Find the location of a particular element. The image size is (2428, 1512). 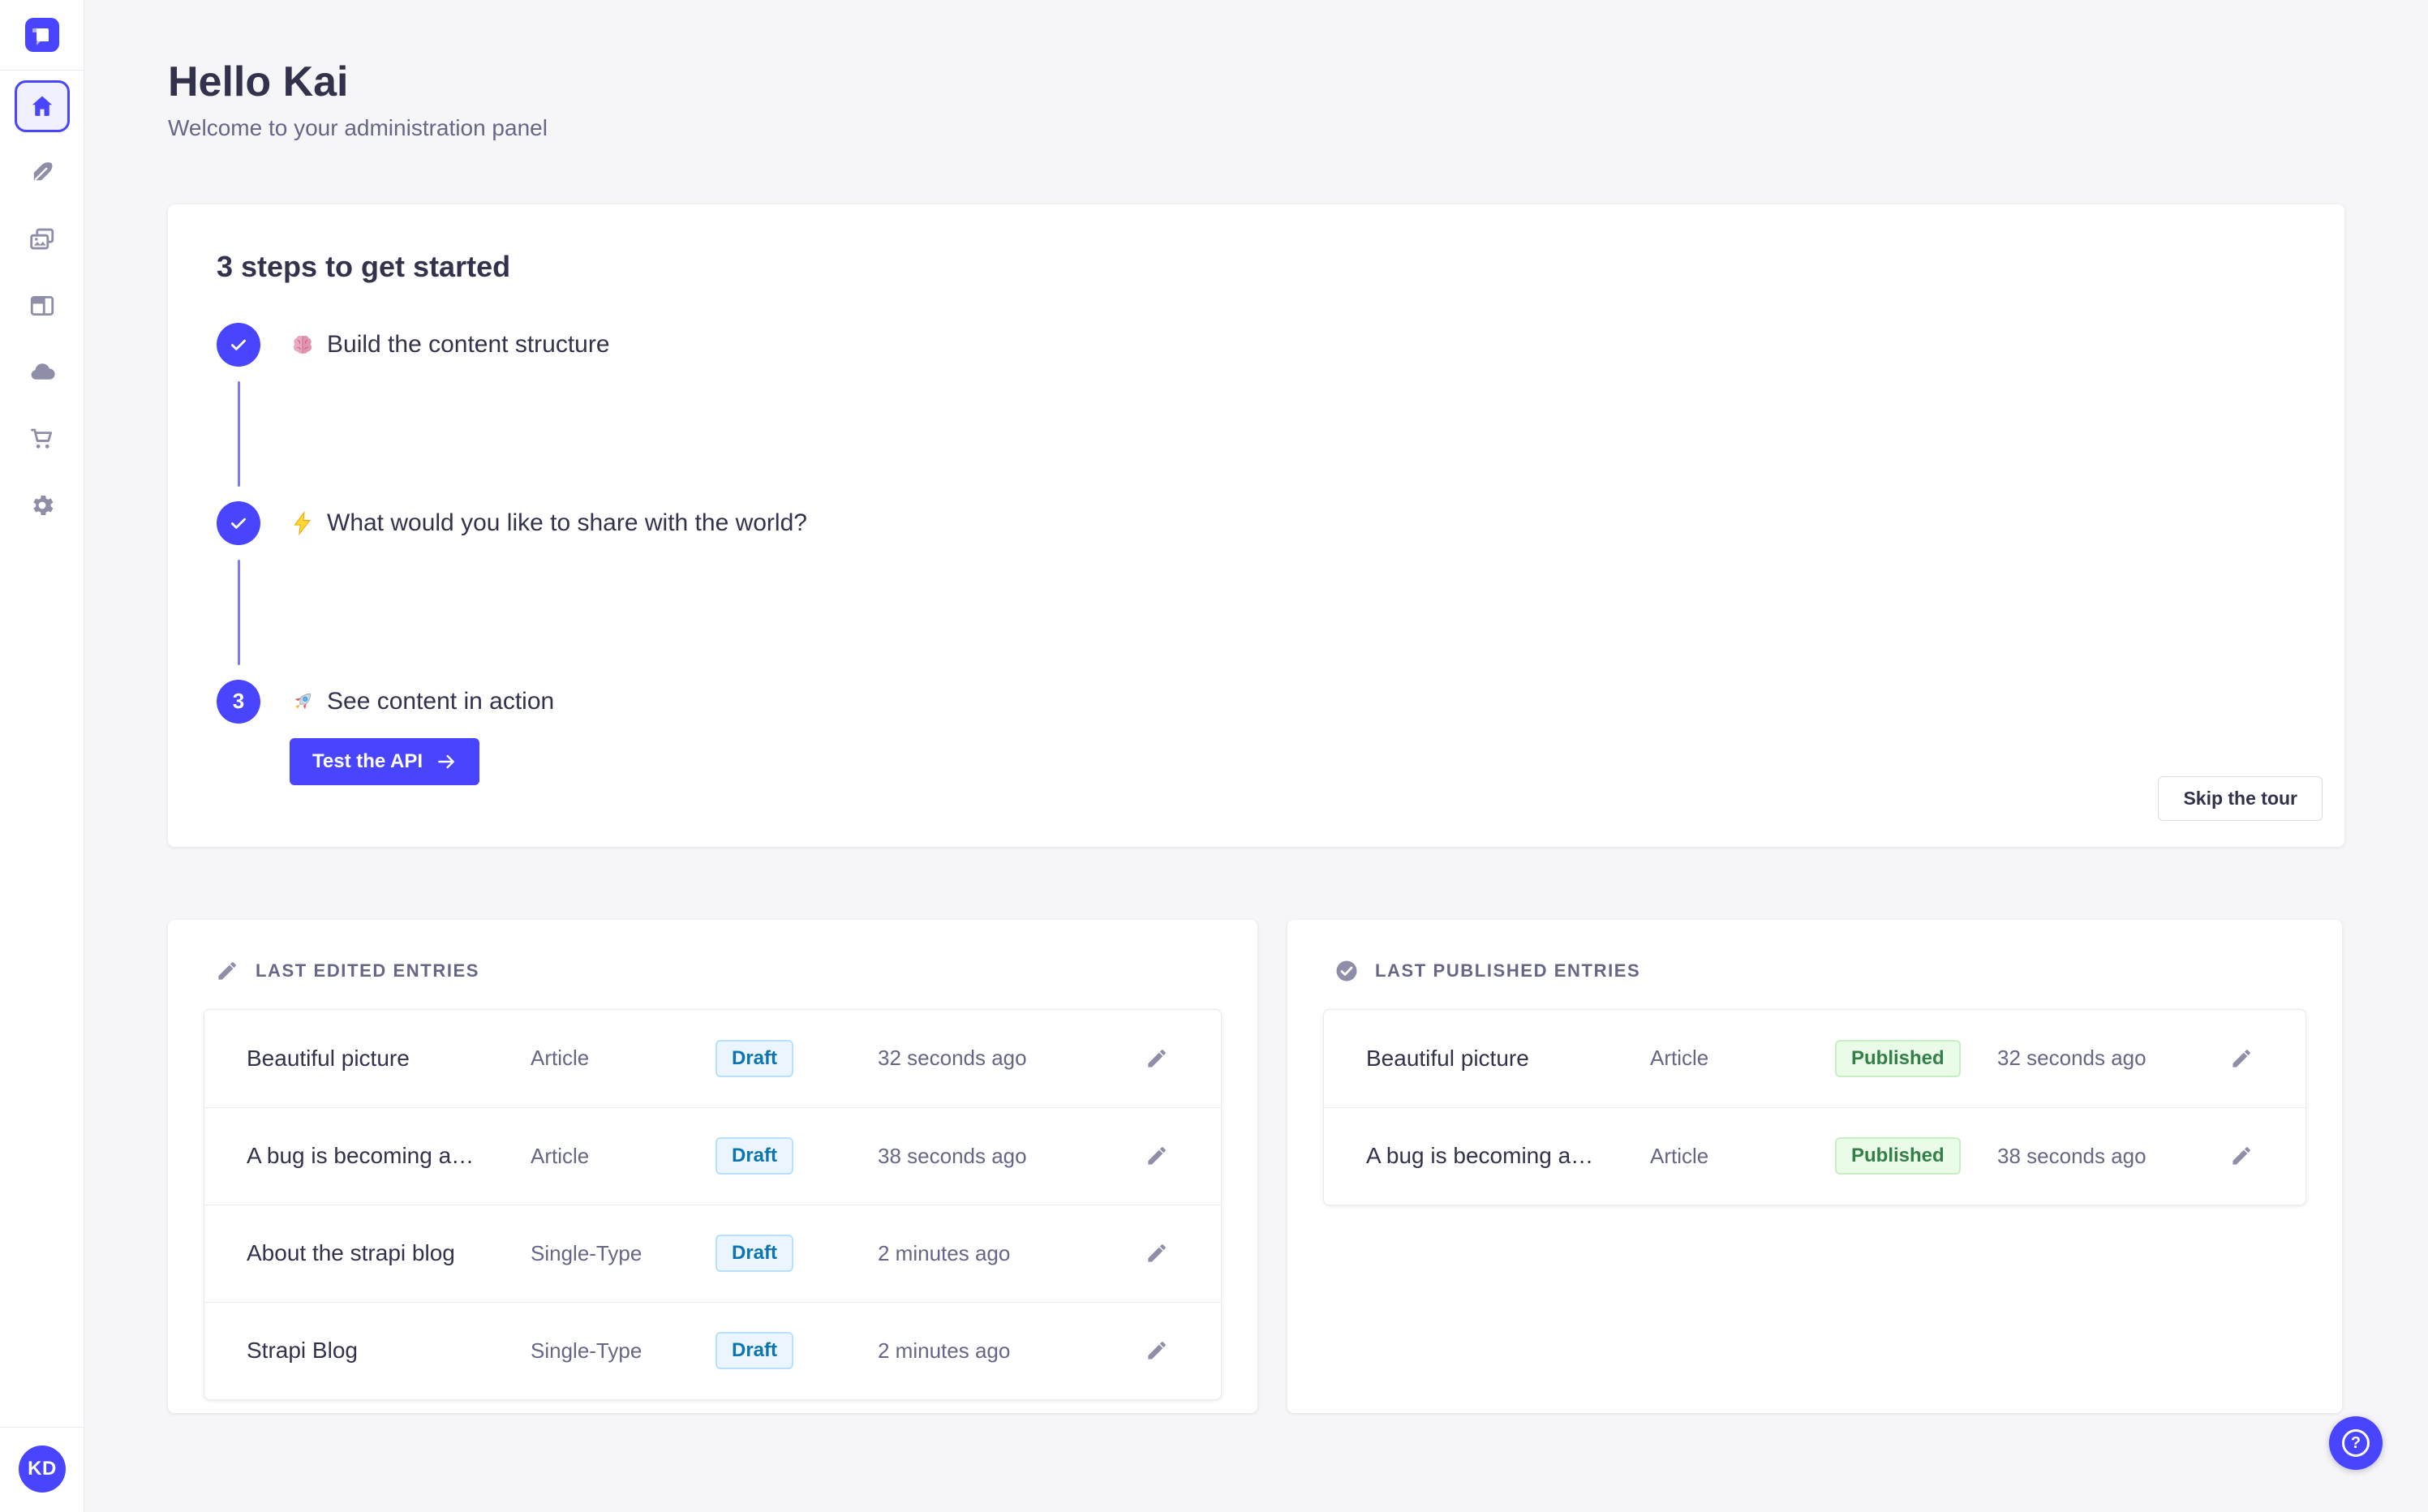

sidebar-item-content-type-builder is located at coordinates (42, 306).